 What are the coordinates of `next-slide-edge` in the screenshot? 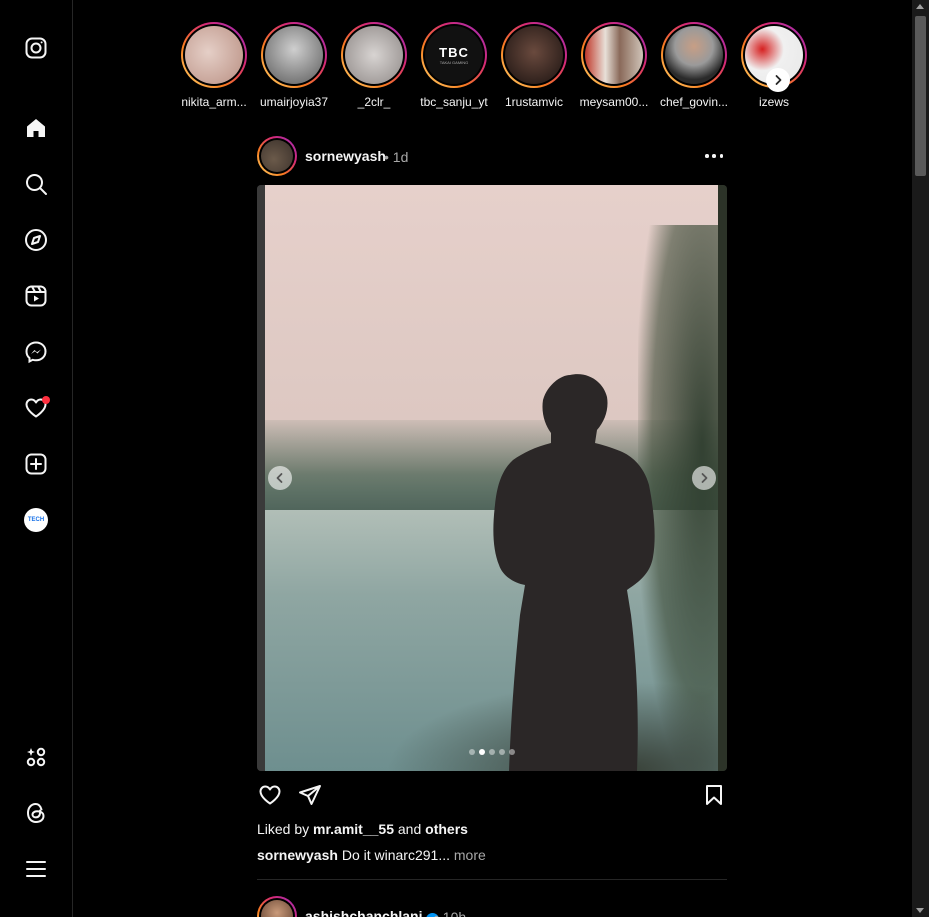 It's located at (722, 478).